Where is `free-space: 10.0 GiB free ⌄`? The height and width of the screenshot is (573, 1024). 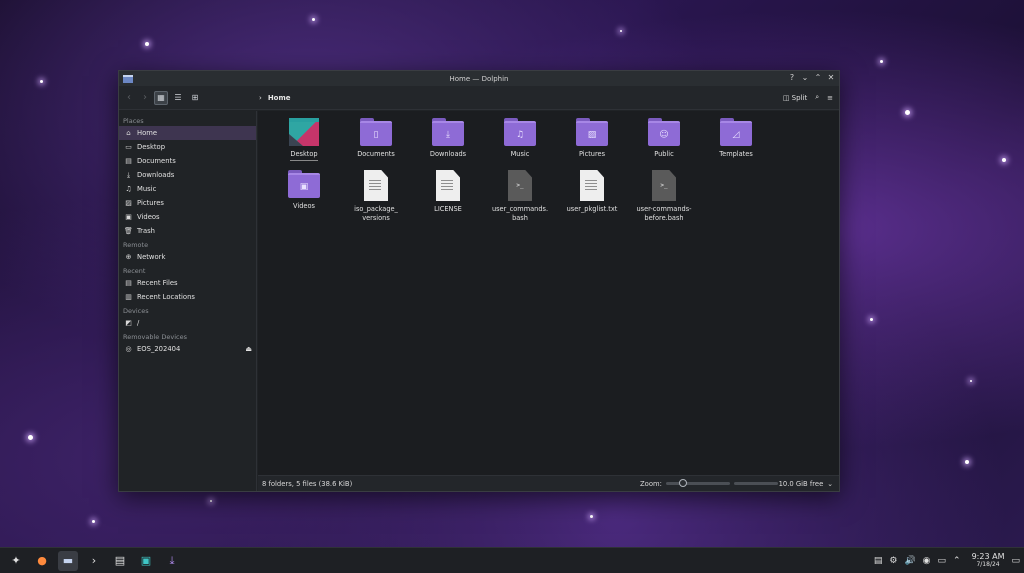
free-space: 10.0 GiB free ⌄ is located at coordinates (806, 484).